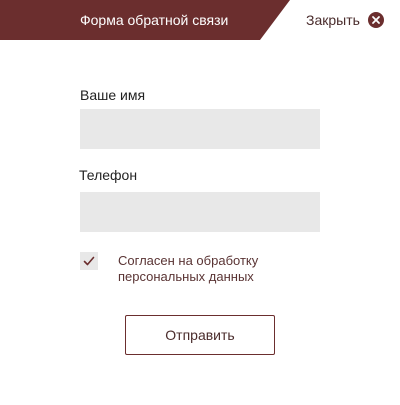  I want to click on dialog-header: Форма обратной связи, so click(145, 20).